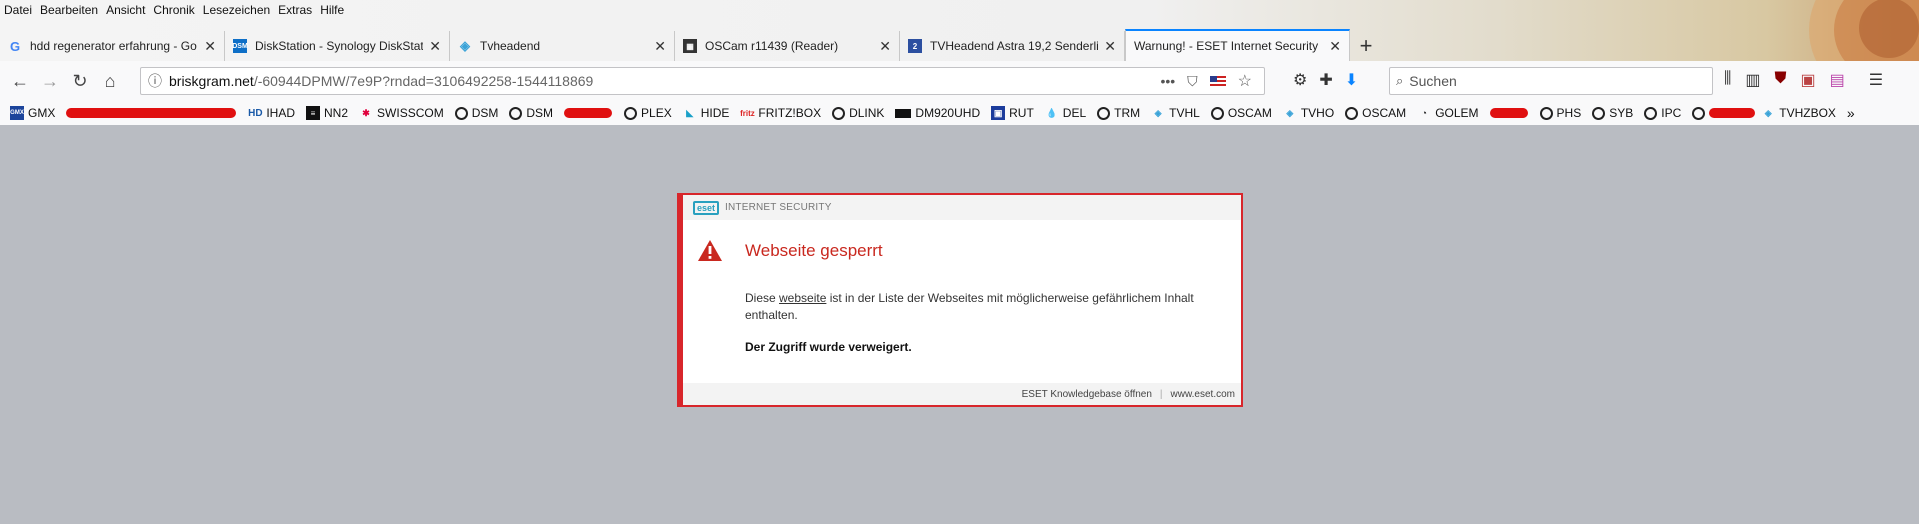 The image size is (1919, 524). What do you see at coordinates (1837, 80) in the screenshot?
I see `extension-icon: ▤` at bounding box center [1837, 80].